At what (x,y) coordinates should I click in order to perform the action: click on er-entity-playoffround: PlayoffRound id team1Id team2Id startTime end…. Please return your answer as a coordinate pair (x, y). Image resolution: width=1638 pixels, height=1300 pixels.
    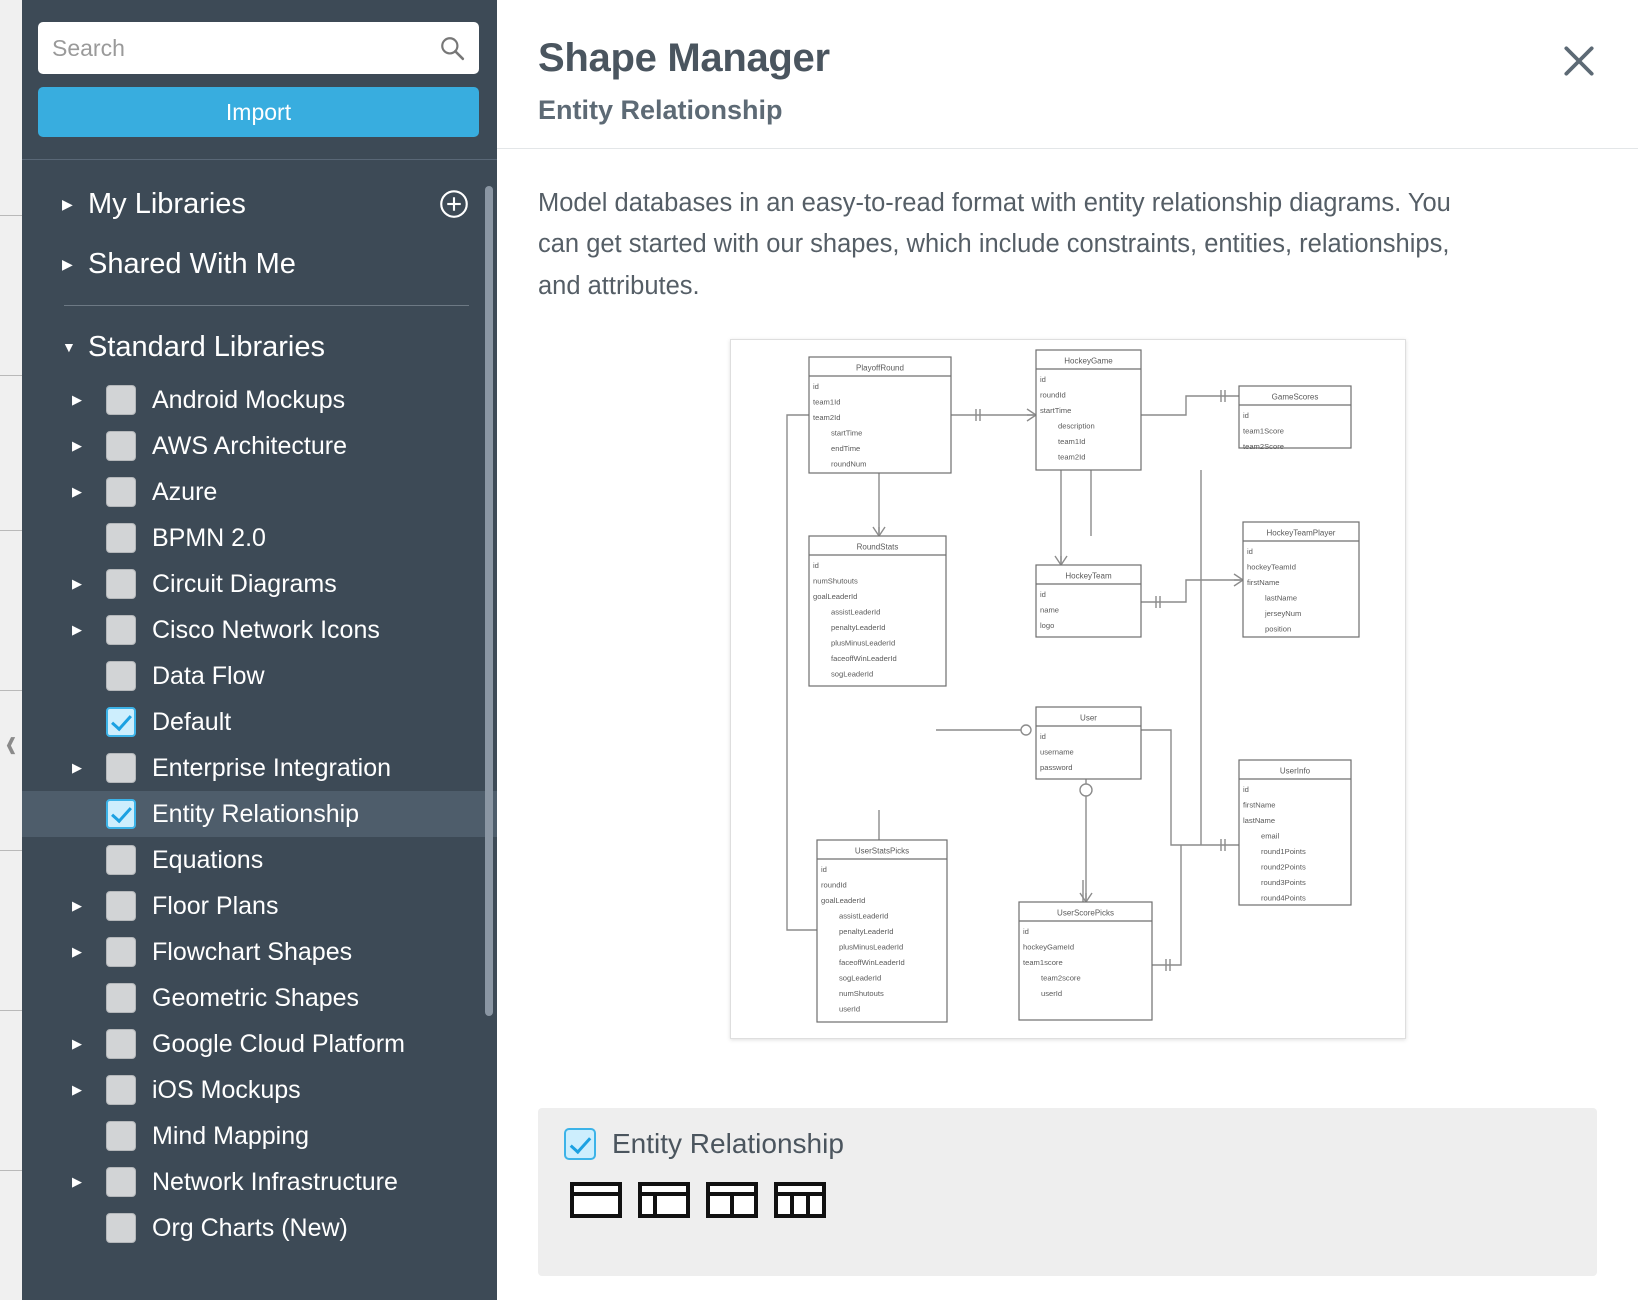
    Looking at the image, I should click on (879, 415).